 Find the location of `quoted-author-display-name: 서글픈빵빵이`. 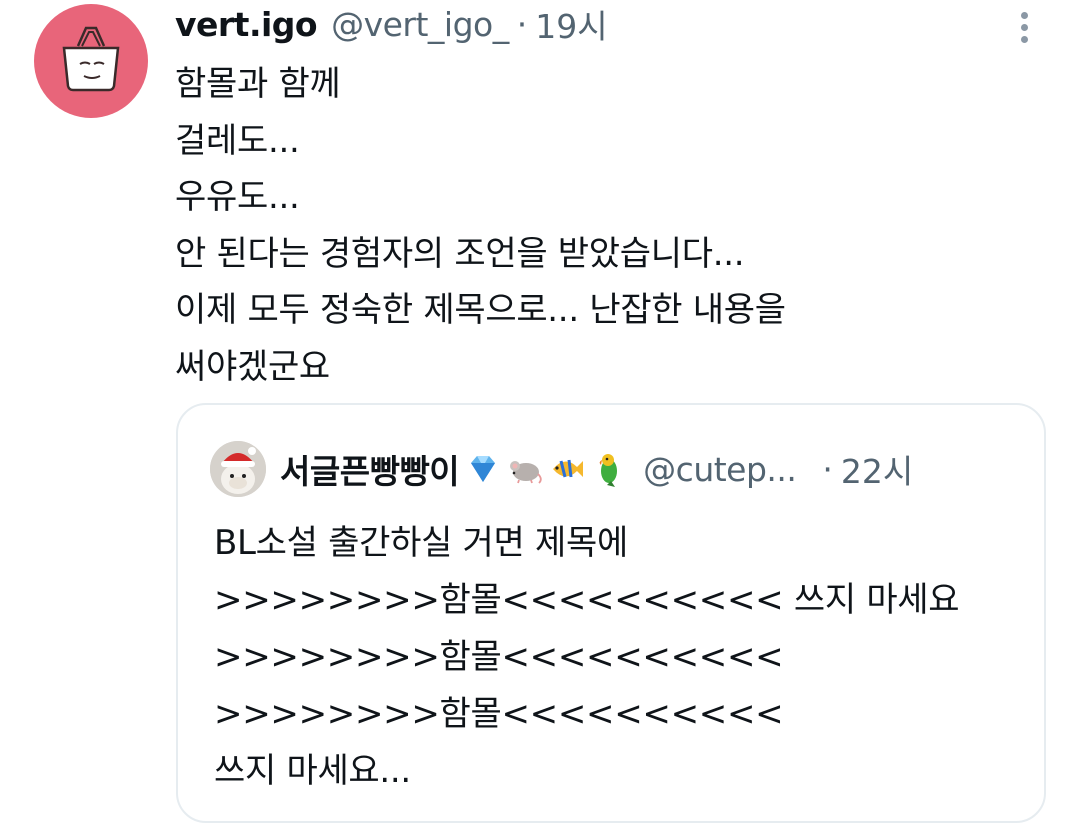

quoted-author-display-name: 서글픈빵빵이 is located at coordinates (370, 471).